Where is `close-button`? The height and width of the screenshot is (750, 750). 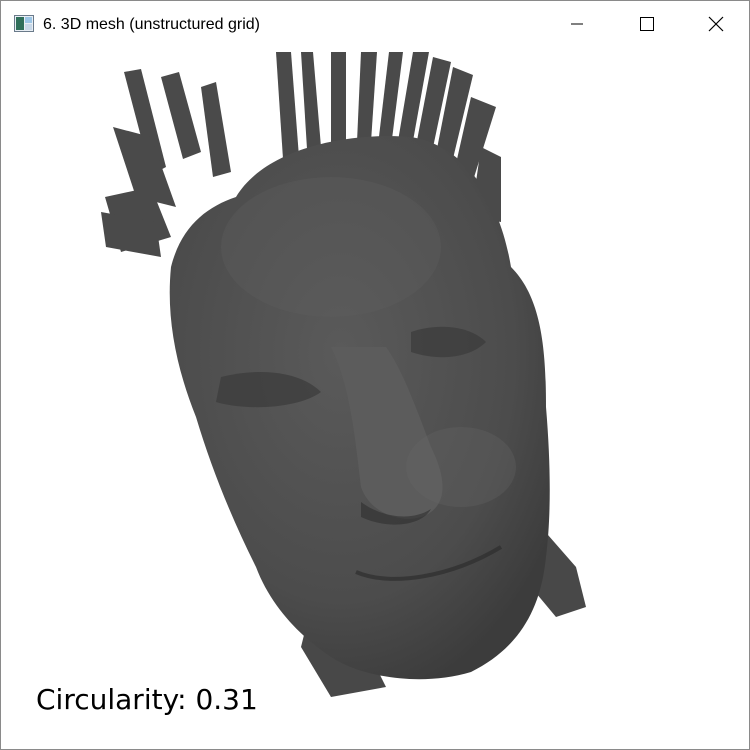 close-button is located at coordinates (715, 24).